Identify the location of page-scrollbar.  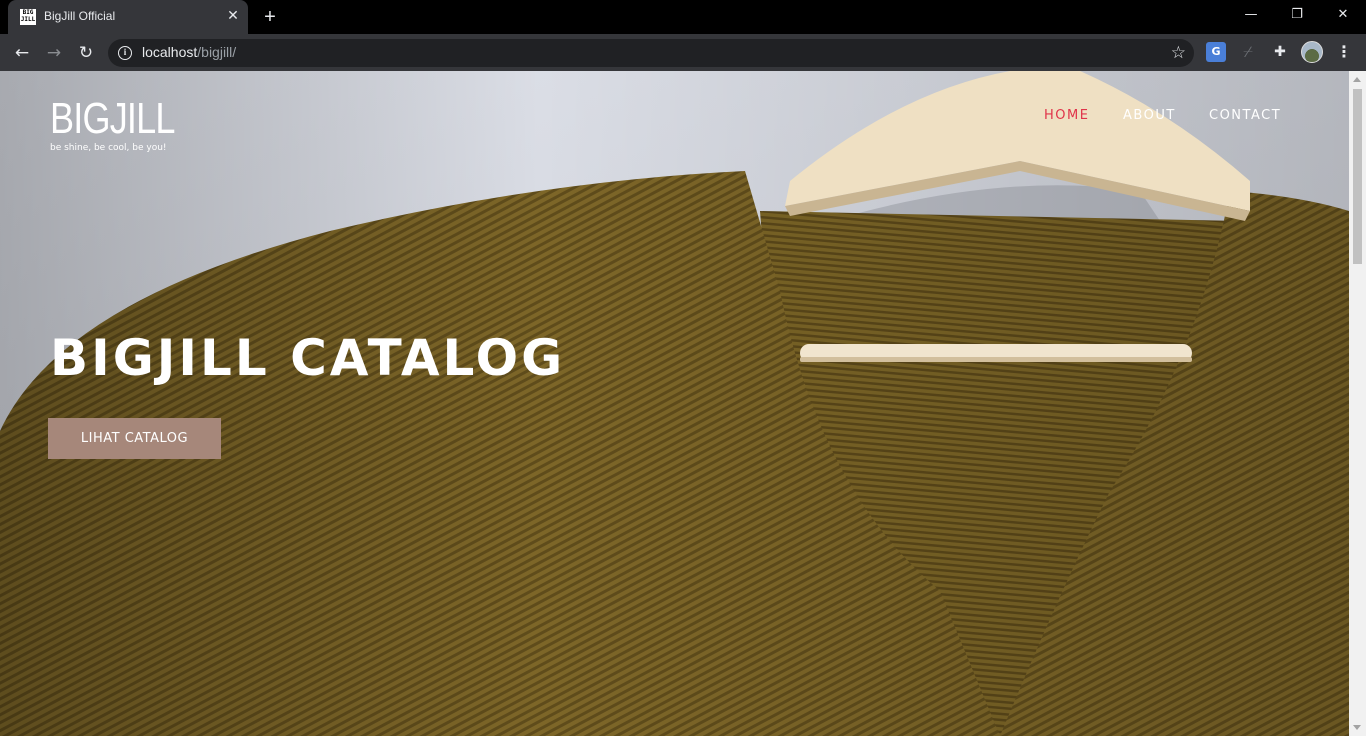
(1357, 403).